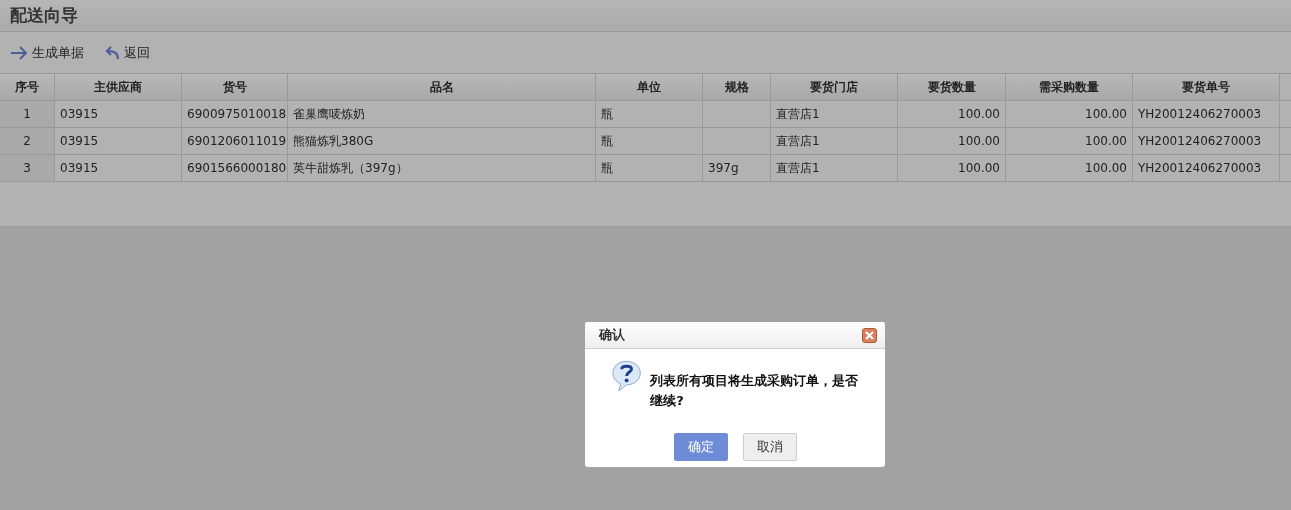 The image size is (1291, 510). What do you see at coordinates (442, 168) in the screenshot?
I see `table-cell: 英牛甜炼乳（397g）` at bounding box center [442, 168].